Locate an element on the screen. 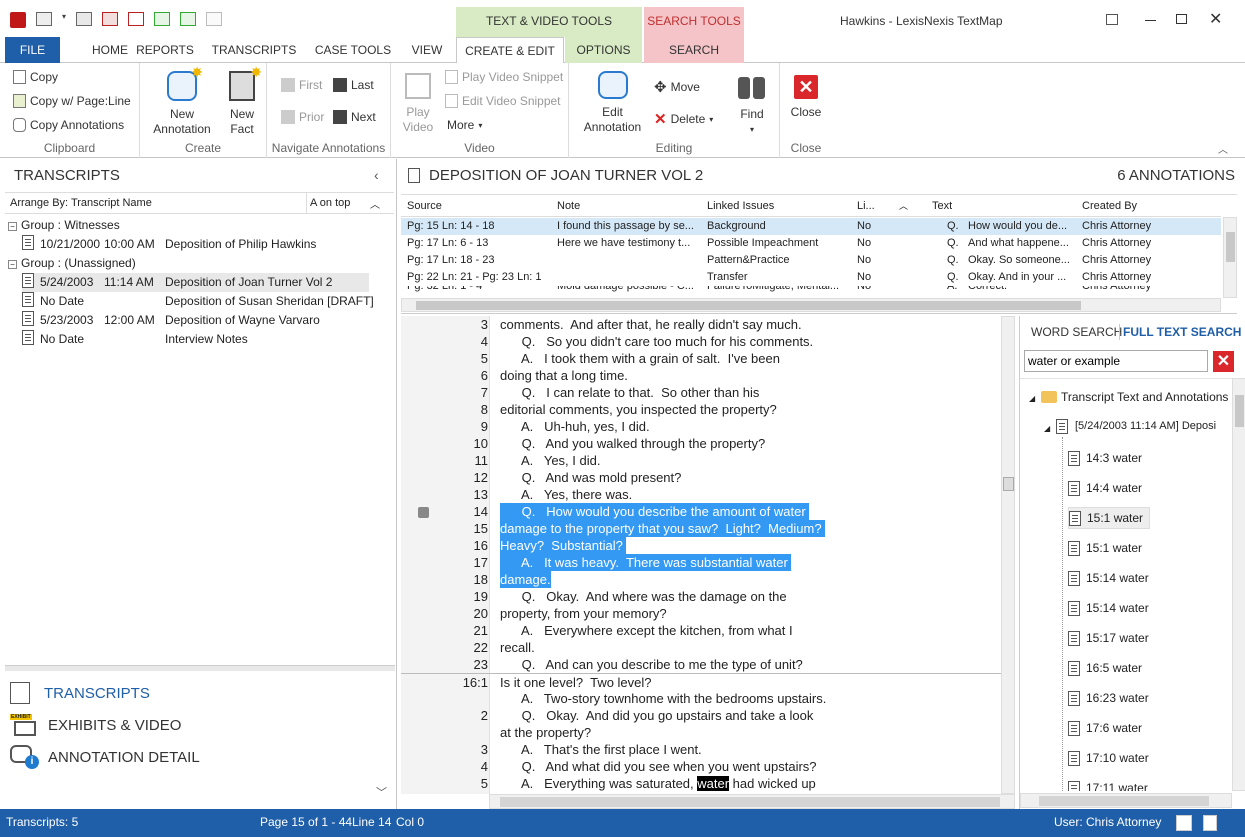 This screenshot has height=837, width=1245. print-icon is located at coordinates (44, 19).